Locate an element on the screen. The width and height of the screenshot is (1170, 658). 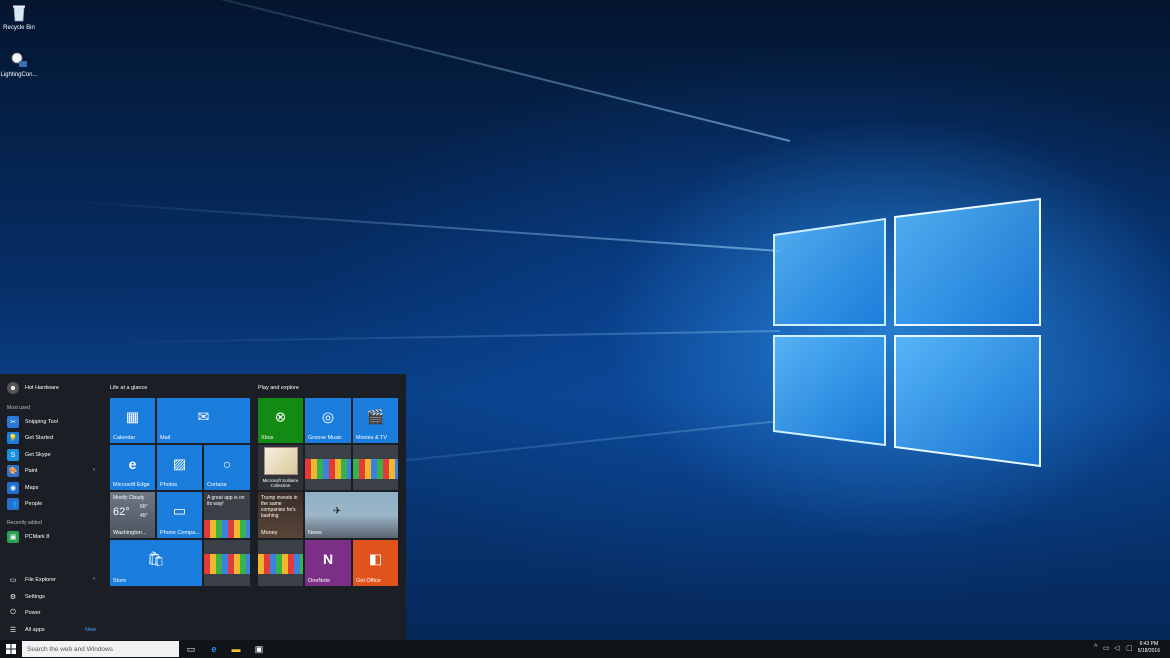
phone-icon: ▭ is located at coordinates (179, 510).